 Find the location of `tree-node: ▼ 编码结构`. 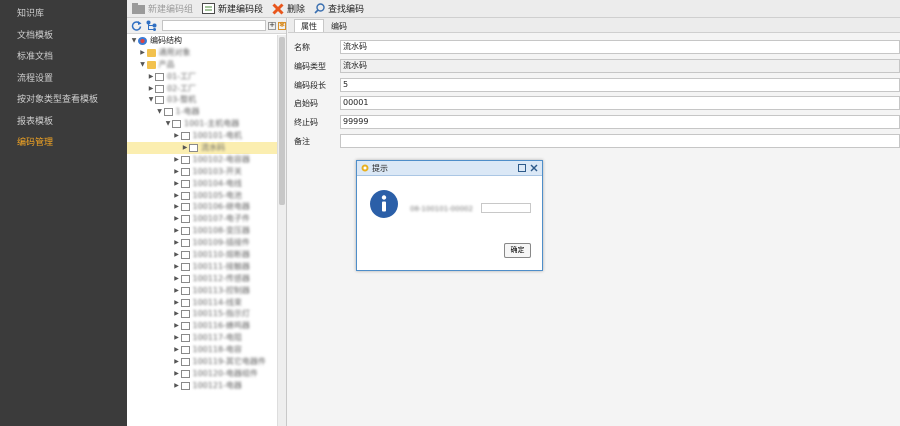

tree-node: ▼ 编码结构 is located at coordinates (202, 41).